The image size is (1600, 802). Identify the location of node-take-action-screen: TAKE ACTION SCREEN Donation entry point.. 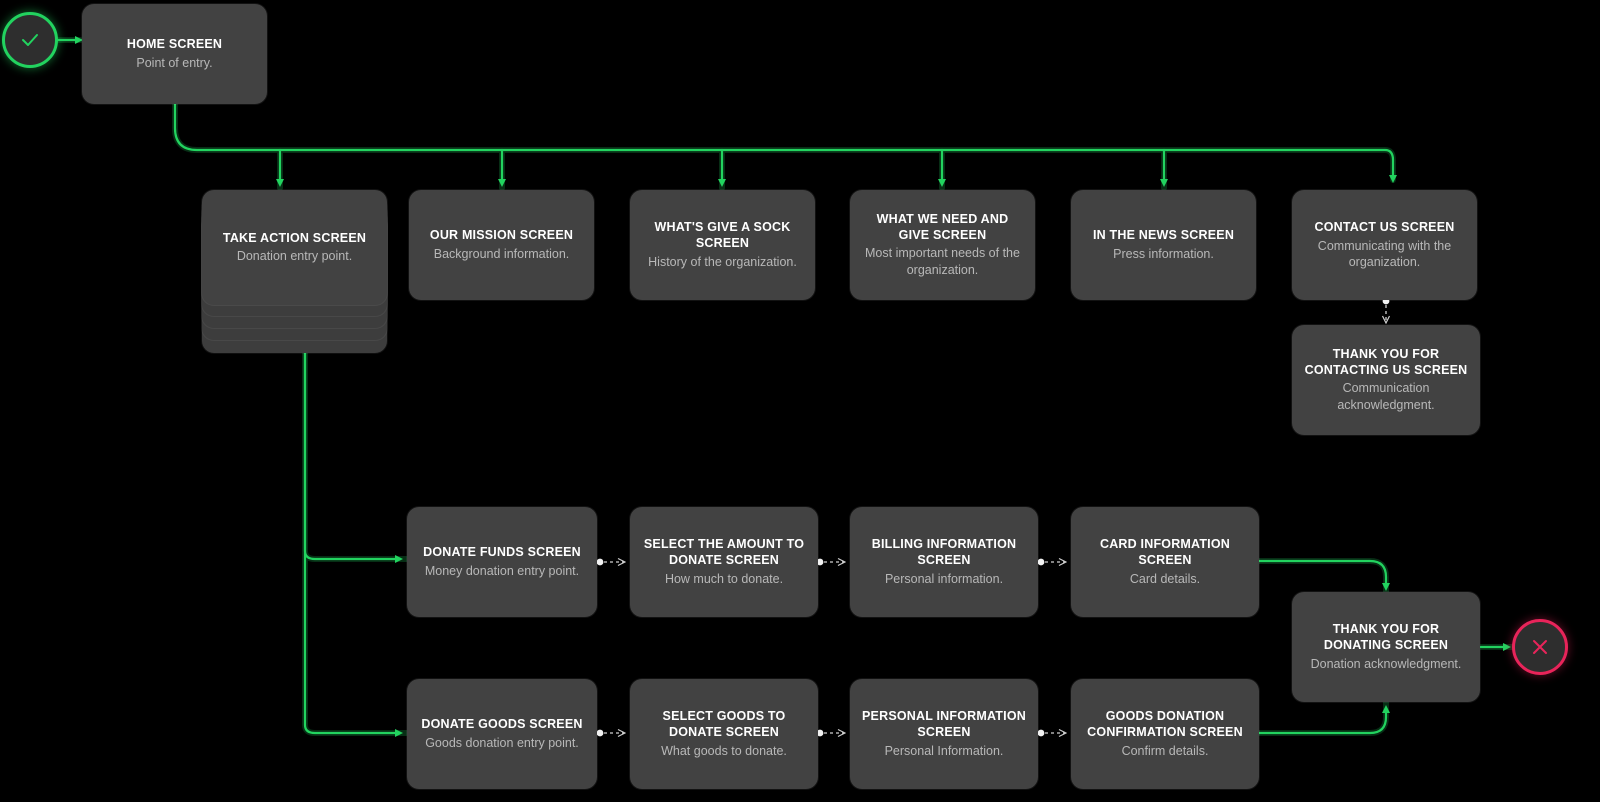
(294, 247).